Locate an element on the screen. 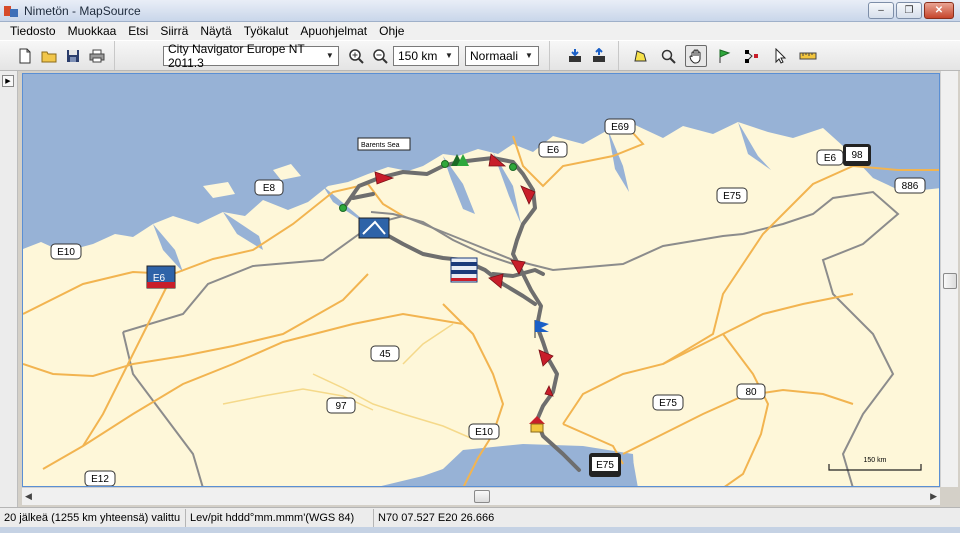 The image size is (960, 533). zoom-level-select: 150 km ▼ is located at coordinates (426, 55).